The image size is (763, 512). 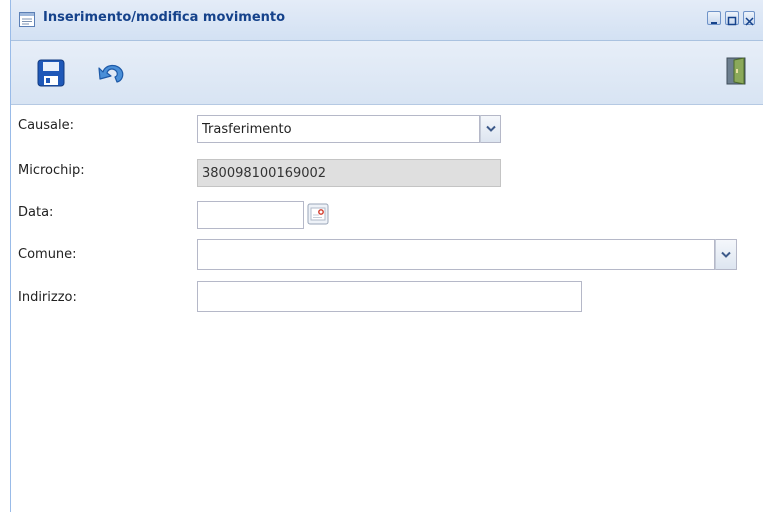 I want to click on data-label: Data:, so click(x=36, y=212).